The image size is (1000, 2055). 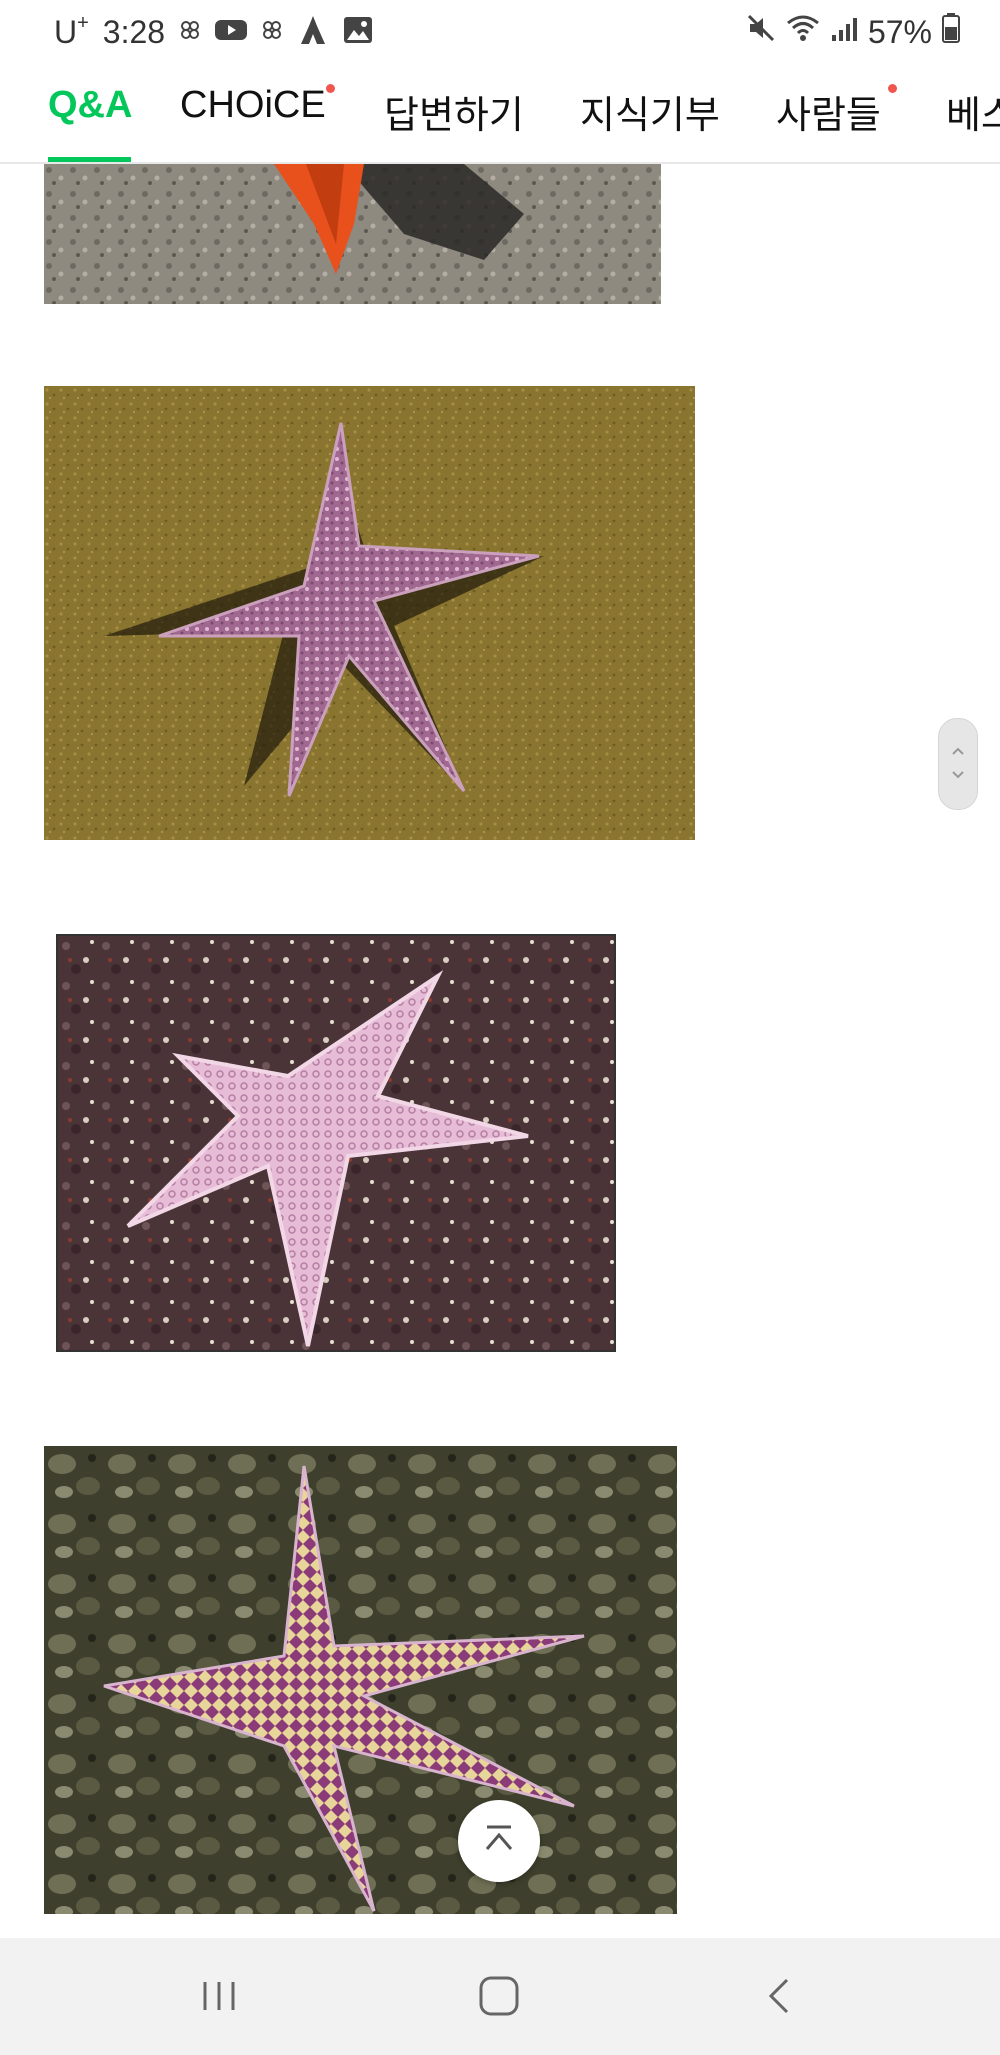 What do you see at coordinates (803, 32) in the screenshot?
I see `wifi-icon` at bounding box center [803, 32].